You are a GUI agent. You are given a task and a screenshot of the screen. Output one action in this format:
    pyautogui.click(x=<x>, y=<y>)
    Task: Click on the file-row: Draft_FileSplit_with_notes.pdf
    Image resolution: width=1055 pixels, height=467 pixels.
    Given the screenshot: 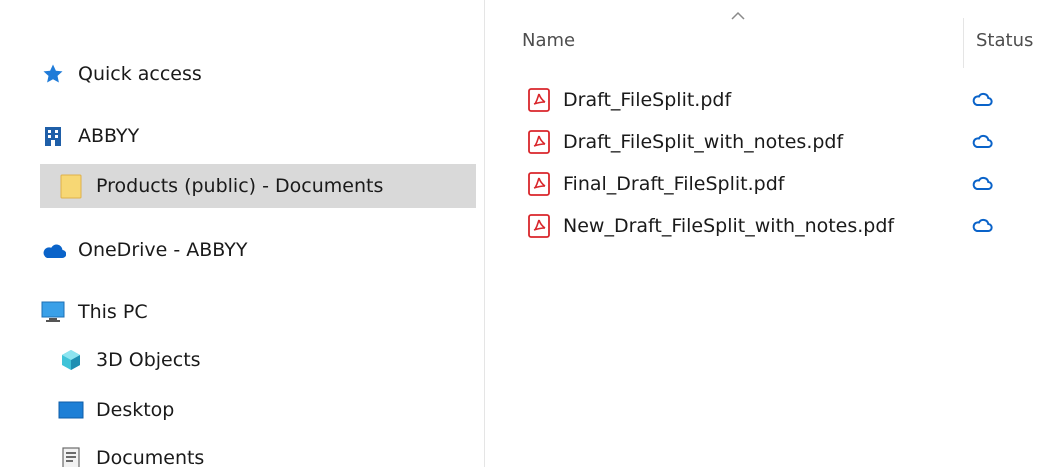 What is the action you would take?
    pyautogui.click(x=770, y=142)
    